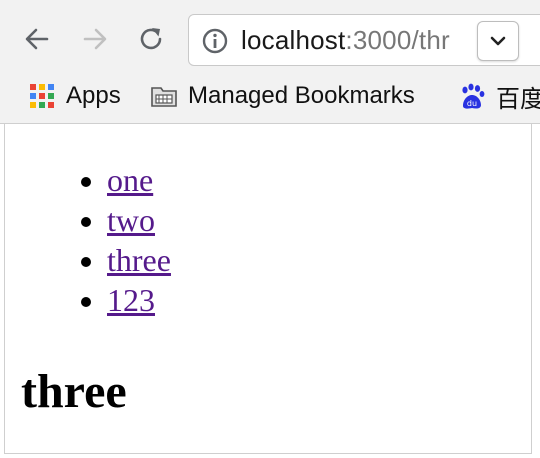 This screenshot has width=540, height=458. What do you see at coordinates (472, 103) in the screenshot?
I see `svg-text: du` at bounding box center [472, 103].